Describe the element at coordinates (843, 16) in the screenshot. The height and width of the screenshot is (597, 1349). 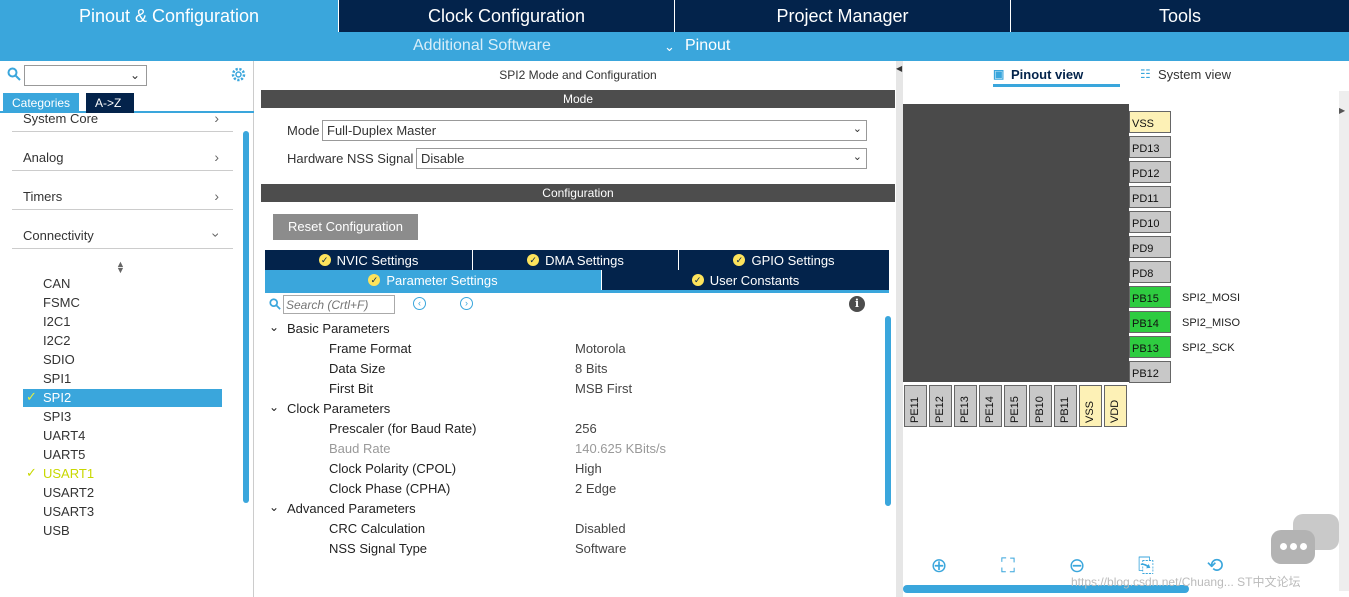
I see `tab-project-manager: Project Manager` at that location.